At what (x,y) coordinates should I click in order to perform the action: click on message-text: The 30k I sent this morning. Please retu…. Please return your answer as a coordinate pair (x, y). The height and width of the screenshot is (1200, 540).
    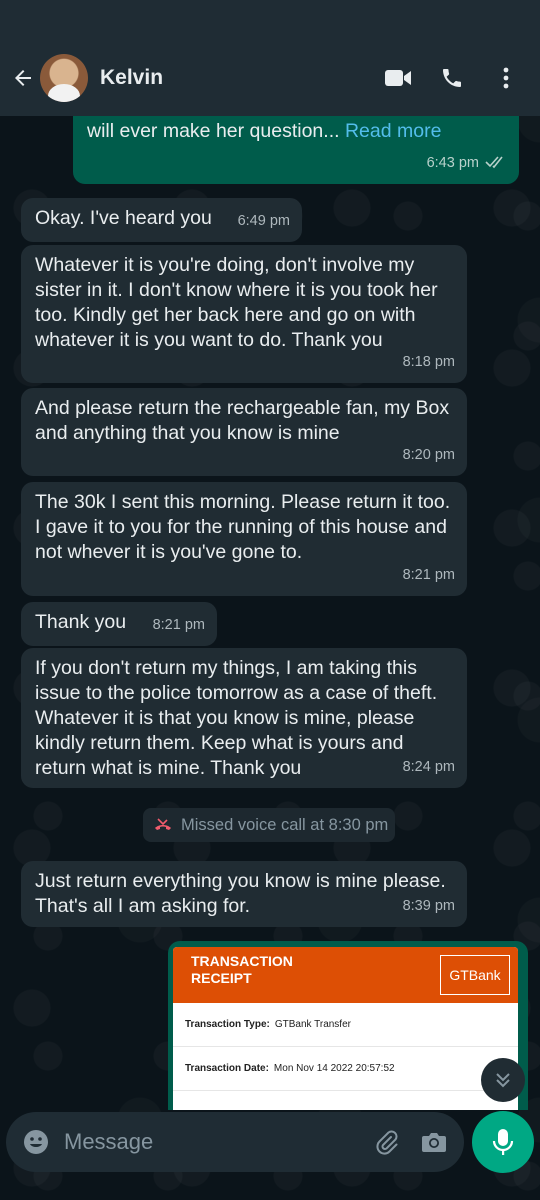
    Looking at the image, I should click on (243, 527).